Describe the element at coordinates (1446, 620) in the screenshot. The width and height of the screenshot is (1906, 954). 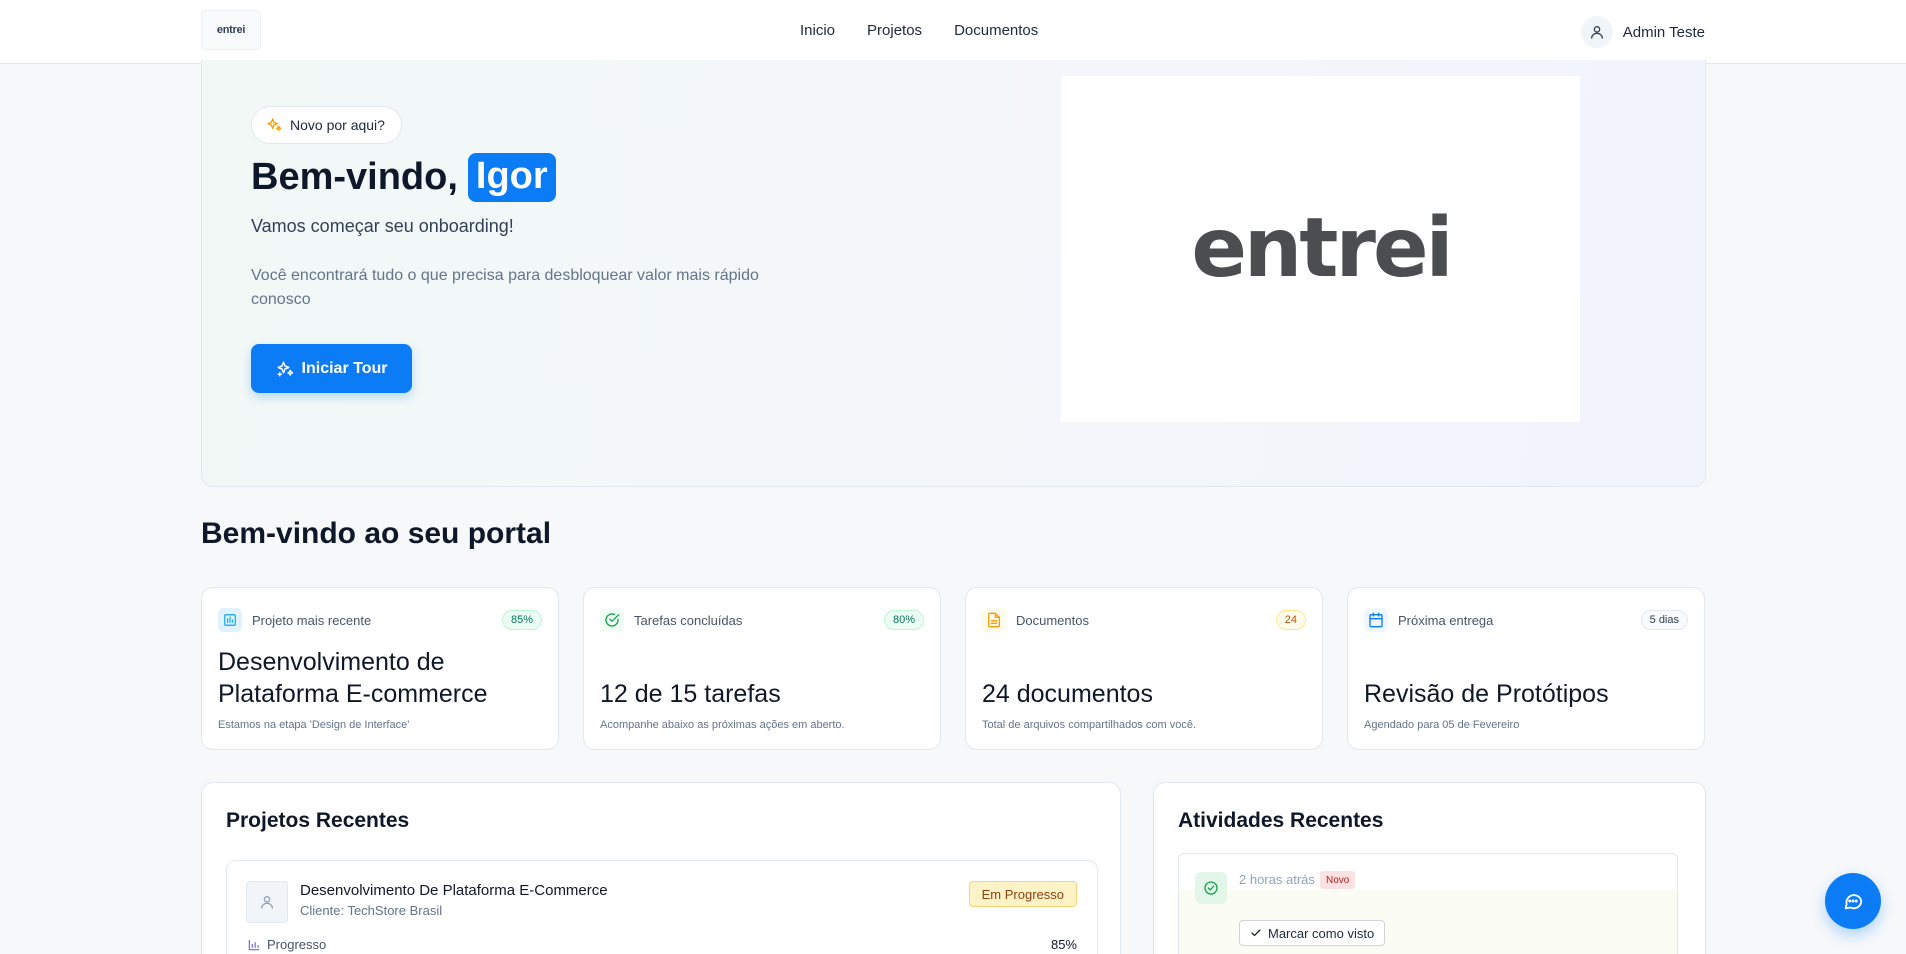
I see `stat-label: Próxima entrega` at that location.